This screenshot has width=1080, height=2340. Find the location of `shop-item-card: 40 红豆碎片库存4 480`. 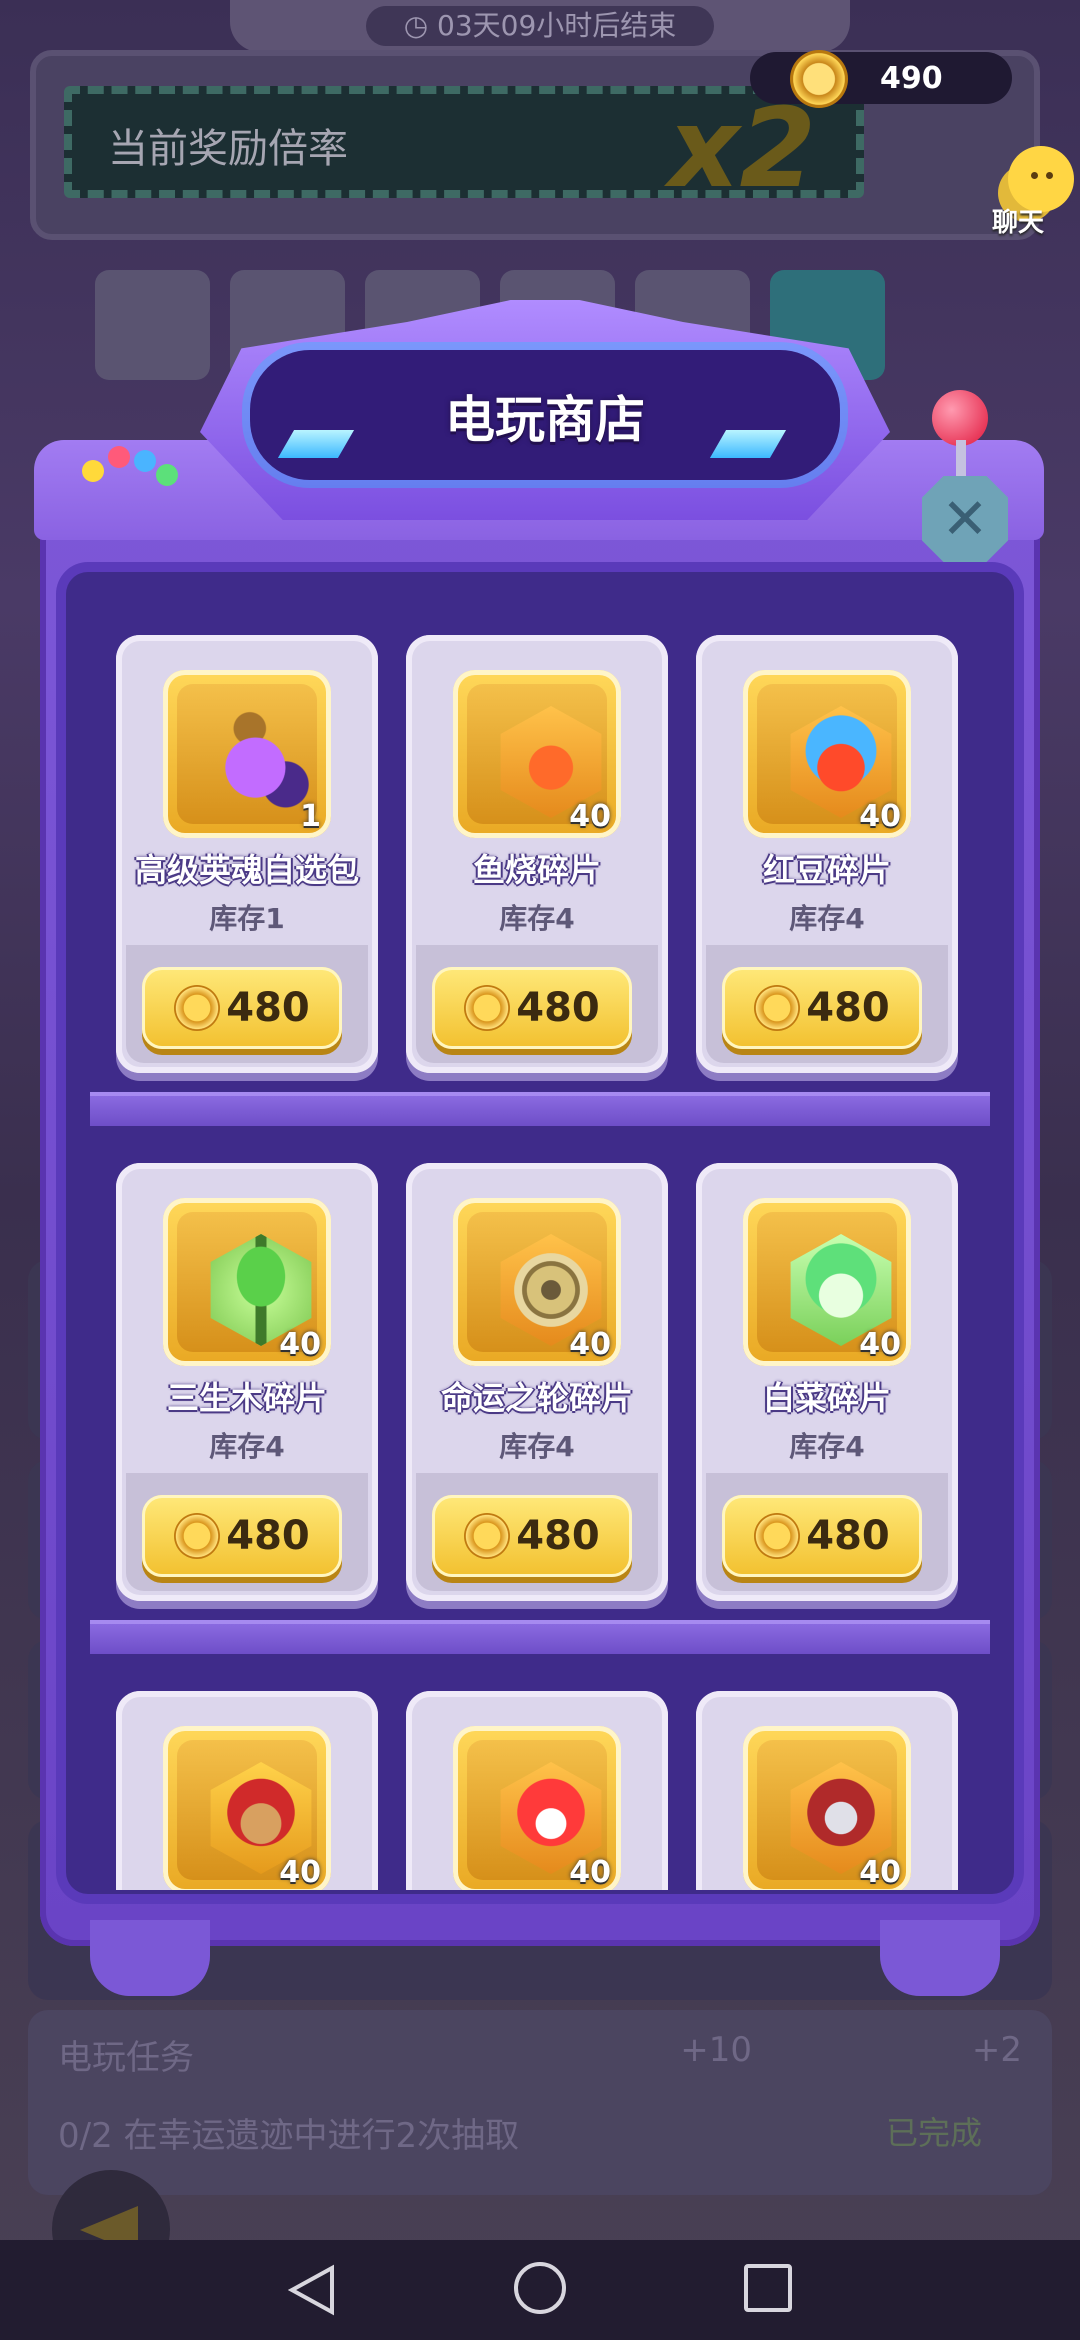

shop-item-card: 40 红豆碎片库存4 480 is located at coordinates (827, 854).